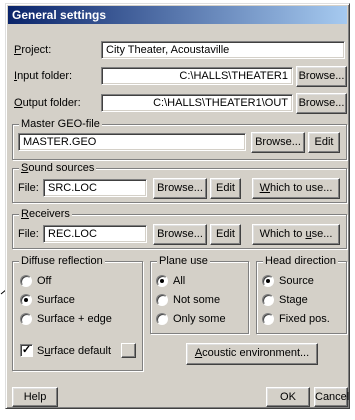 This screenshot has height=420, width=355. I want to click on head-source-label: Source, so click(296, 281).